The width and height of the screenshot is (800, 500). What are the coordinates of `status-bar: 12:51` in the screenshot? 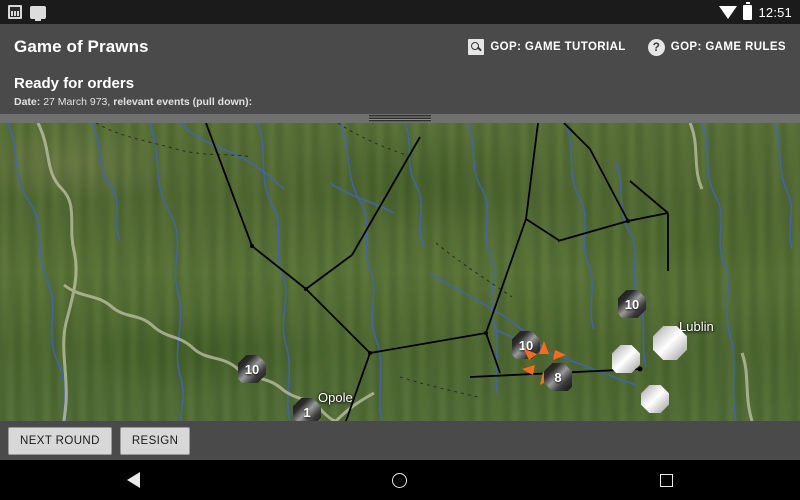 It's located at (400, 12).